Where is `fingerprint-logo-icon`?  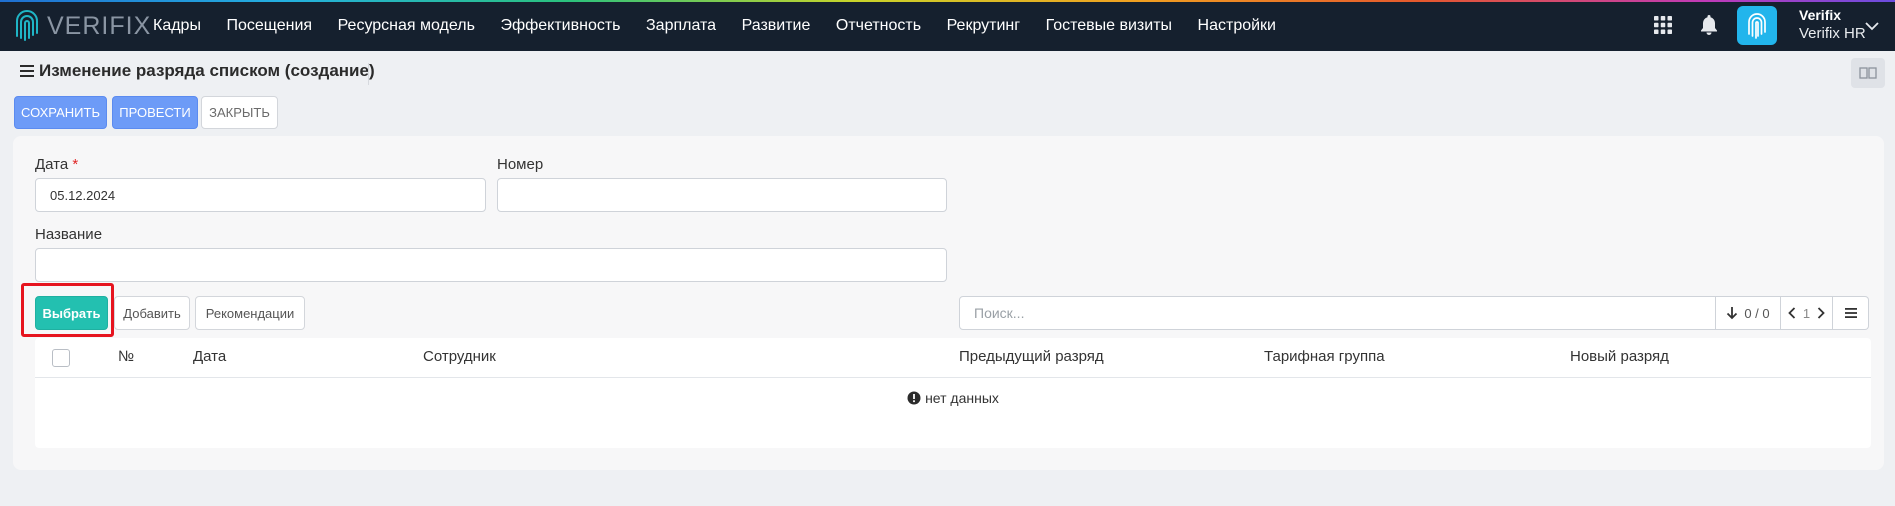
fingerprint-logo-icon is located at coordinates (27, 25).